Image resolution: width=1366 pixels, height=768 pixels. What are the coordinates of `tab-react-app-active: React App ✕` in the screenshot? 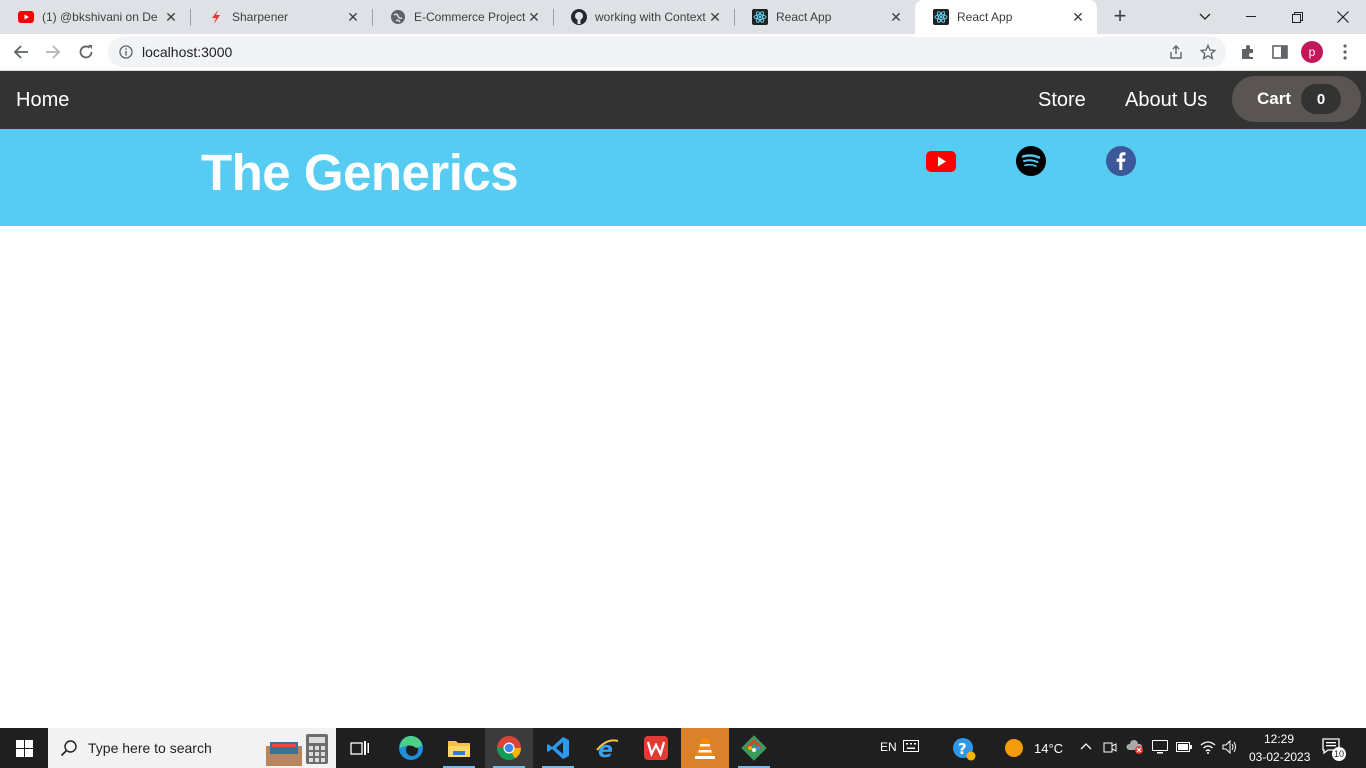 It's located at (1006, 17).